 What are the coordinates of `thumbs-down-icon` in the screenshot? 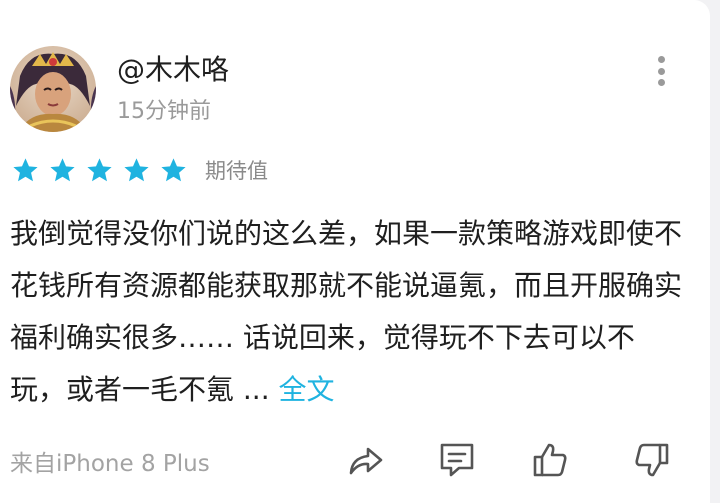 It's located at (652, 460).